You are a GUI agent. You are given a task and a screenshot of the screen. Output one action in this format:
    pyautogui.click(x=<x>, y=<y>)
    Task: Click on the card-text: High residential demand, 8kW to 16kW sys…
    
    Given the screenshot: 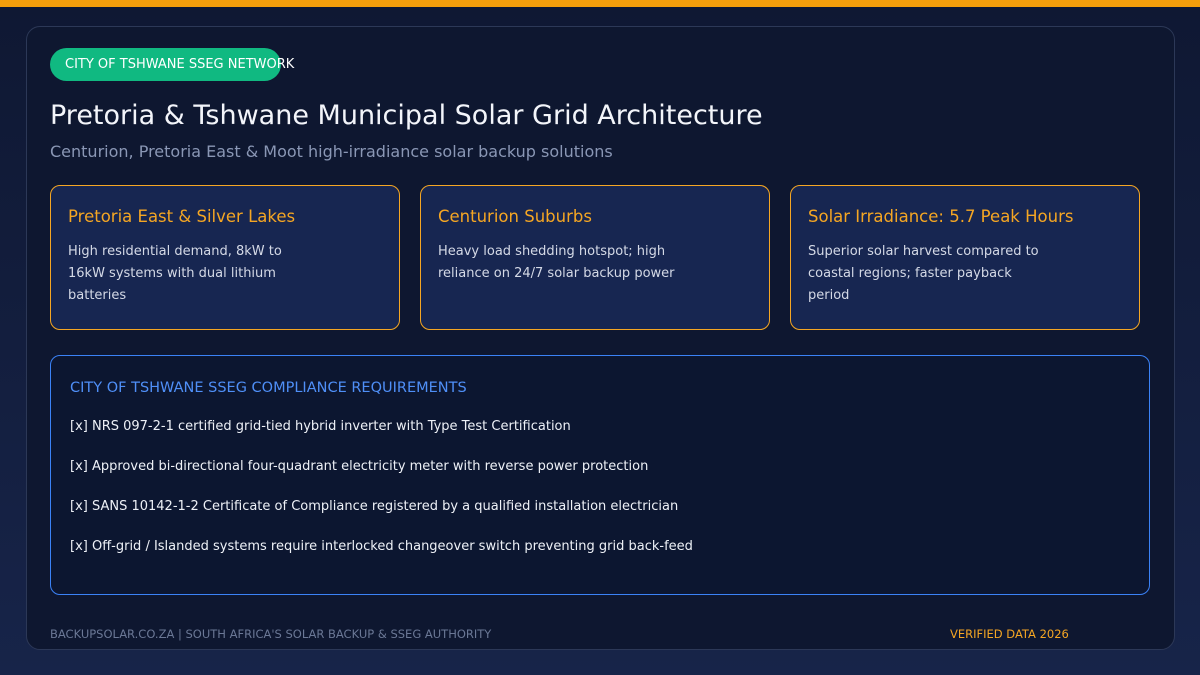 What is the action you would take?
    pyautogui.click(x=175, y=273)
    